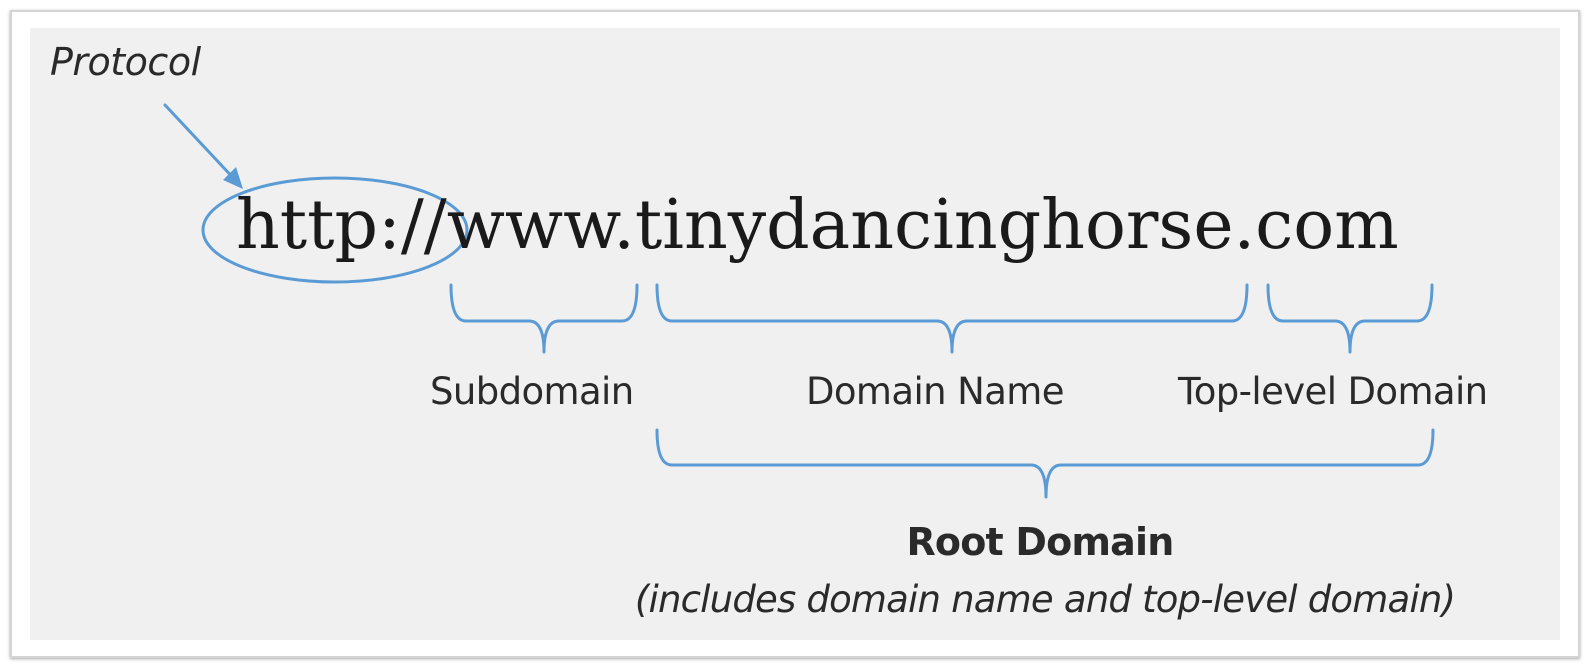 The height and width of the screenshot is (671, 1594). Describe the element at coordinates (1350, 318) in the screenshot. I see `tld-brace` at that location.